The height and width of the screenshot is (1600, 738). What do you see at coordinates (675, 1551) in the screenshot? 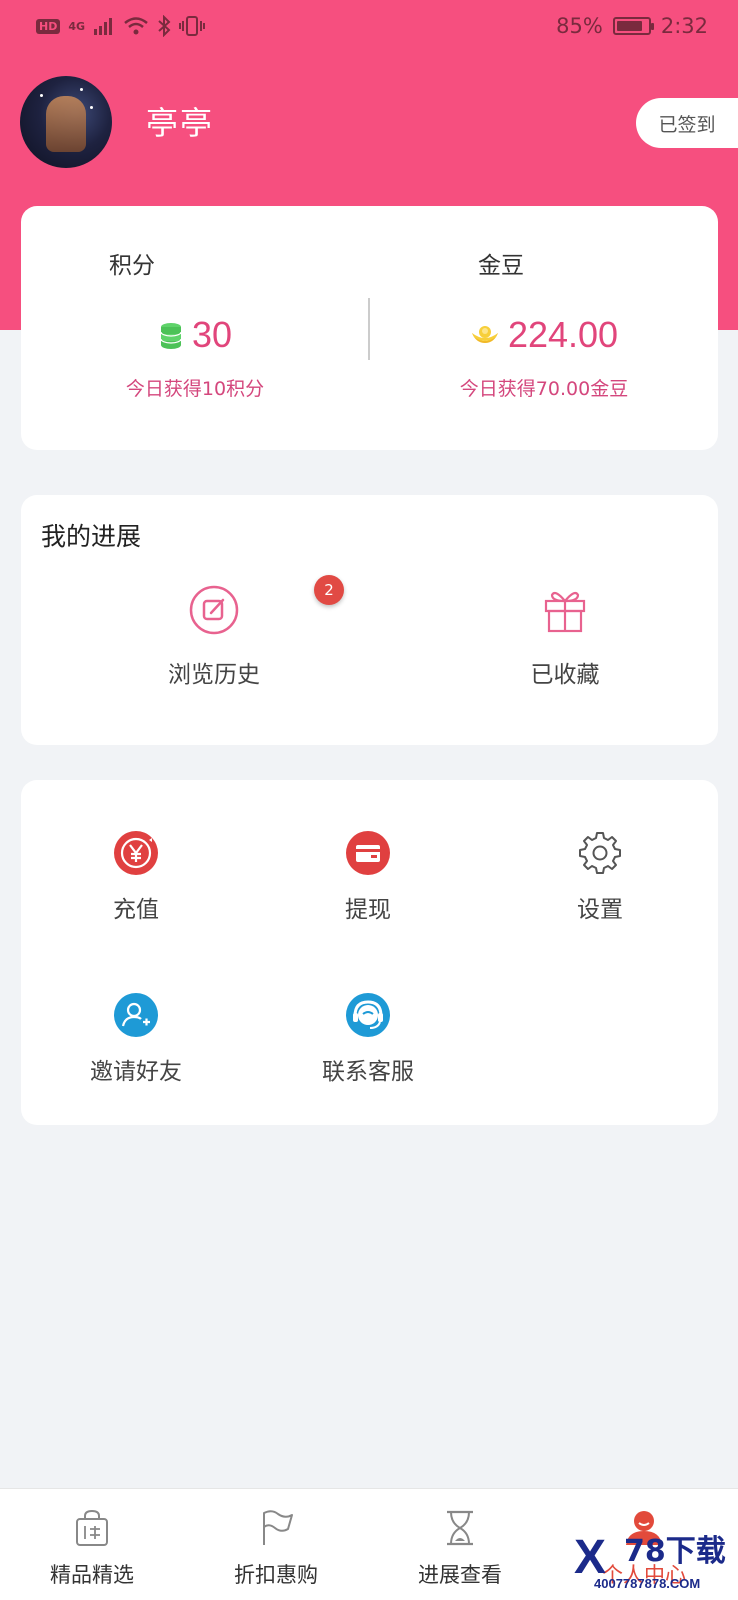
I see `watermark-text: 78下载` at bounding box center [675, 1551].